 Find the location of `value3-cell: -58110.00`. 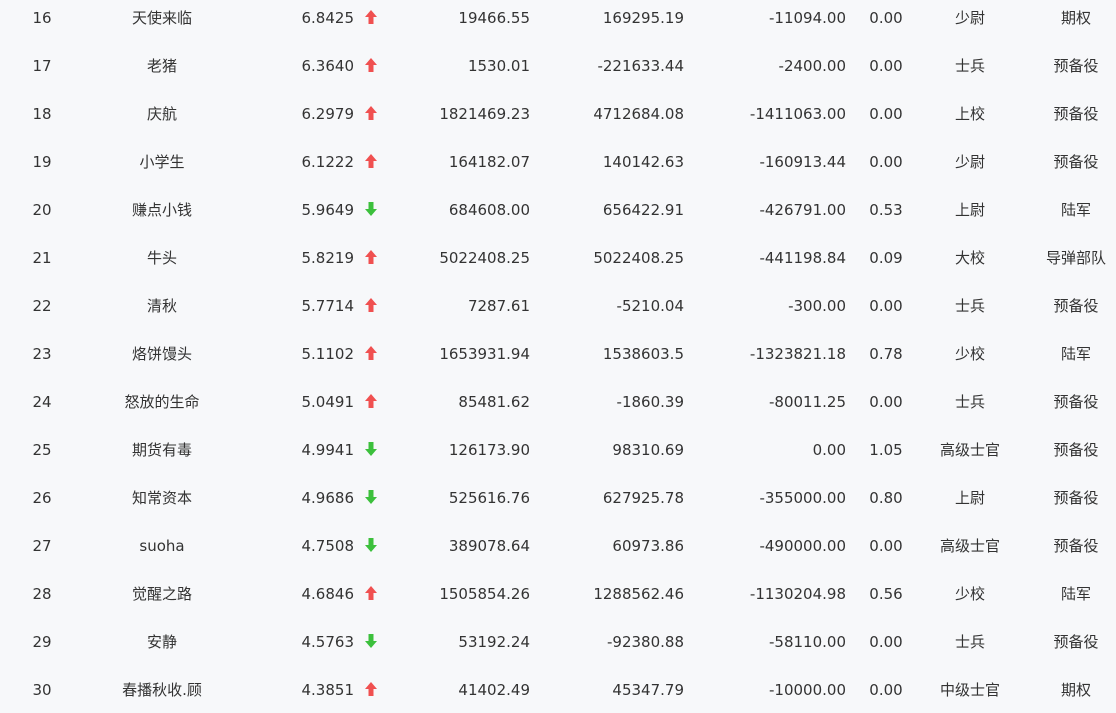

value3-cell: -58110.00 is located at coordinates (807, 642).